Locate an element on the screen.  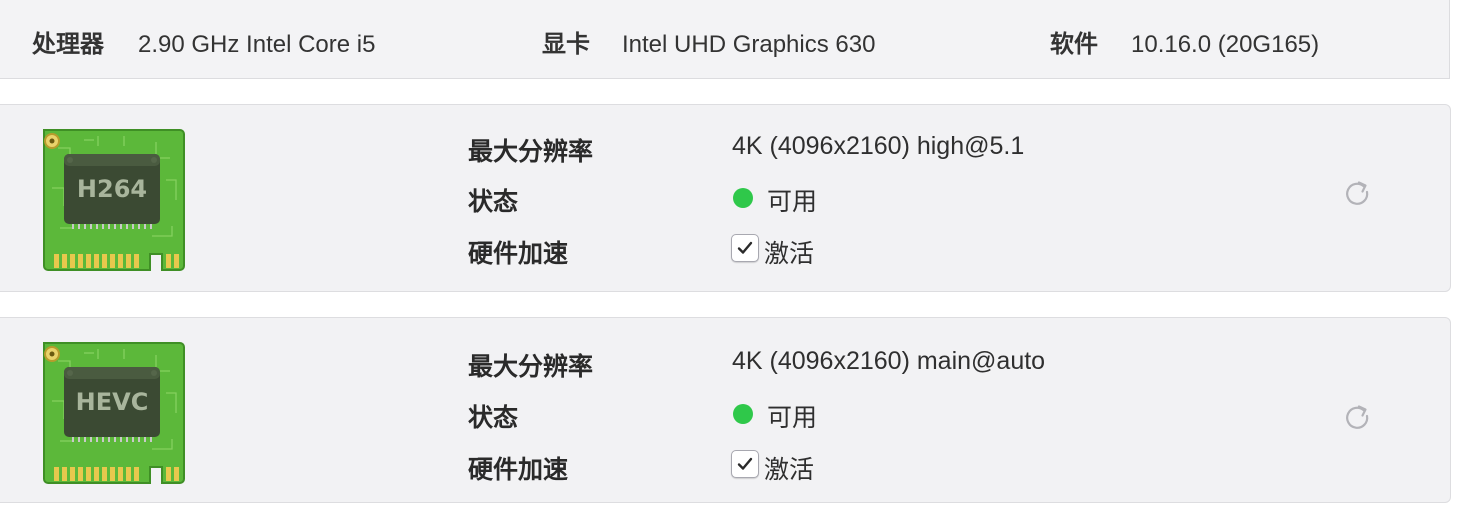
chip-icon: H264 is located at coordinates (114, 200).